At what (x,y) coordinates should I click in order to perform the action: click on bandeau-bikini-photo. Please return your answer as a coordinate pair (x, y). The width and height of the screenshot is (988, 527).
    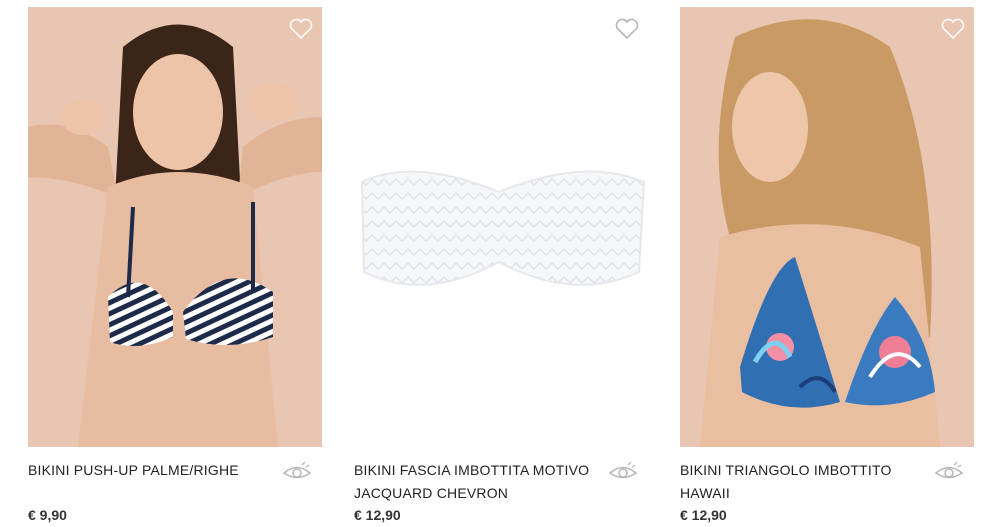
    Looking at the image, I should click on (503, 228).